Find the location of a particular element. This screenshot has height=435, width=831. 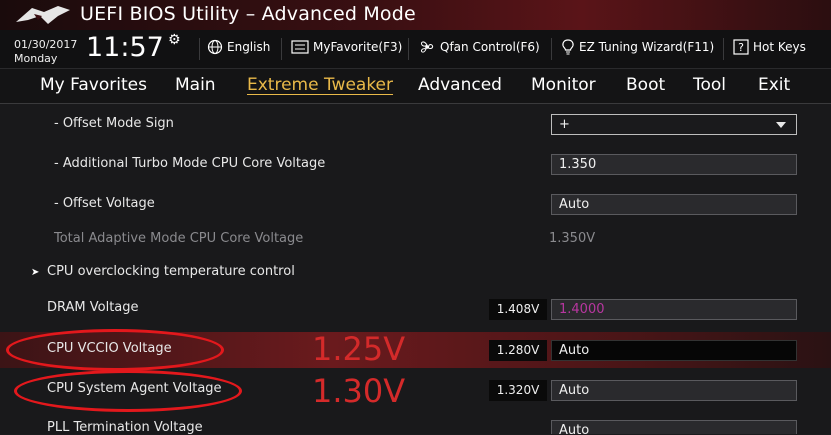

rog-logo-icon is located at coordinates (43, 15).